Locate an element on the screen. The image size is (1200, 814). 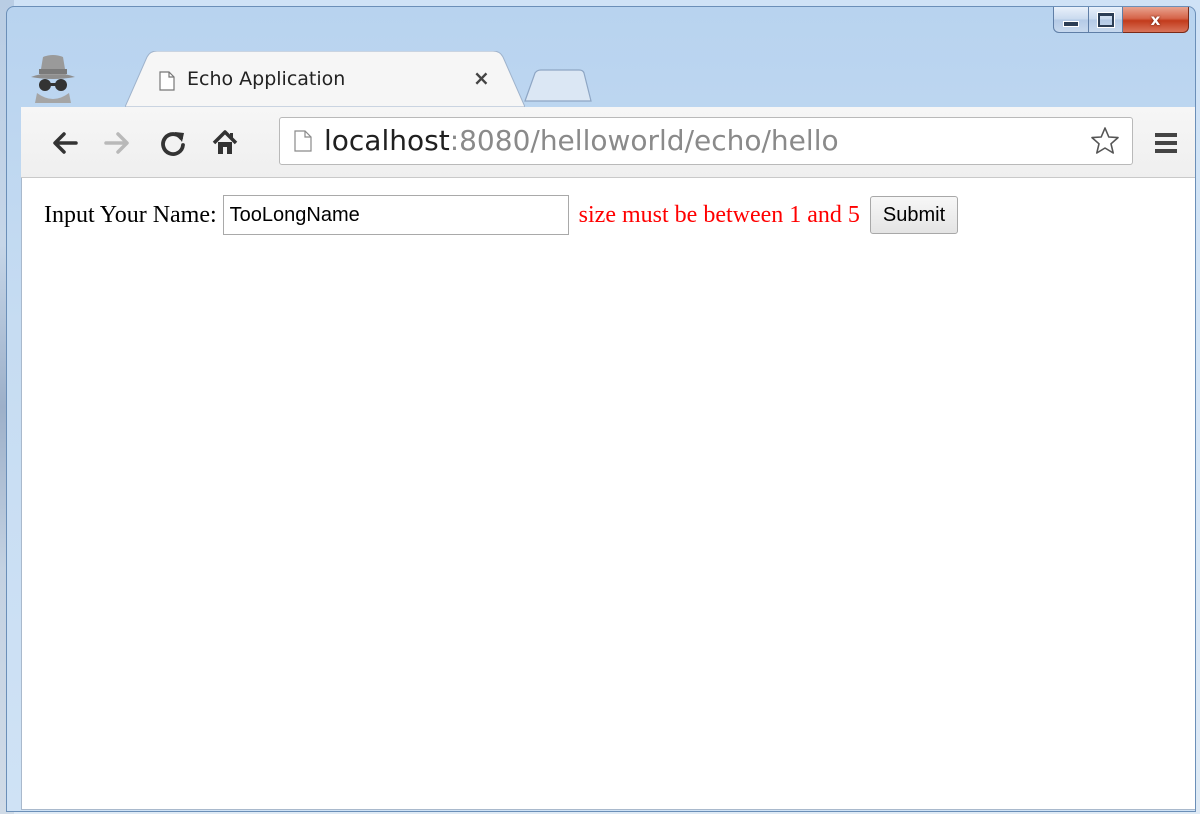
reload-icon is located at coordinates (173, 144).